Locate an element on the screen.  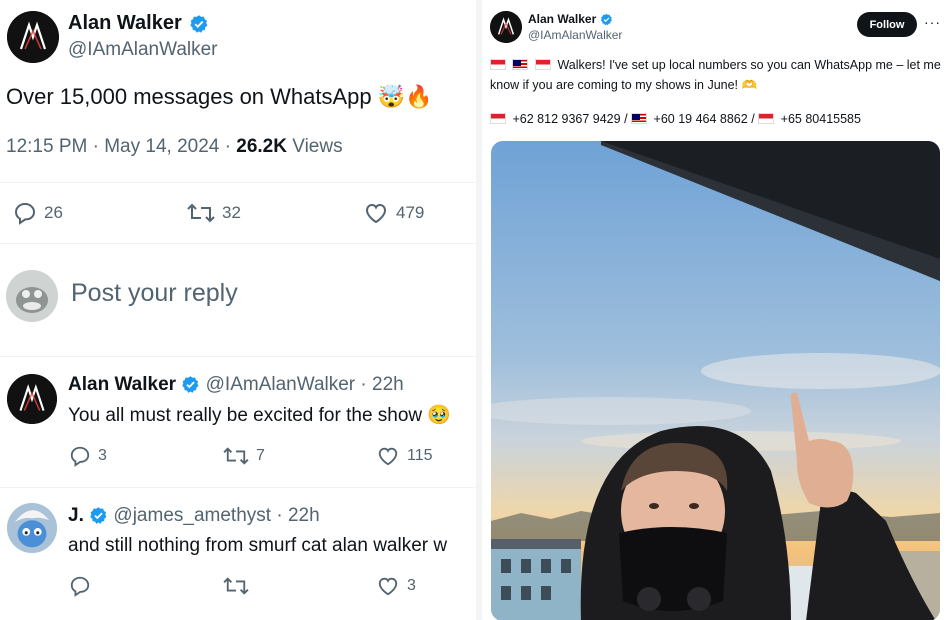
reply-input: Post your reply is located at coordinates (154, 293).